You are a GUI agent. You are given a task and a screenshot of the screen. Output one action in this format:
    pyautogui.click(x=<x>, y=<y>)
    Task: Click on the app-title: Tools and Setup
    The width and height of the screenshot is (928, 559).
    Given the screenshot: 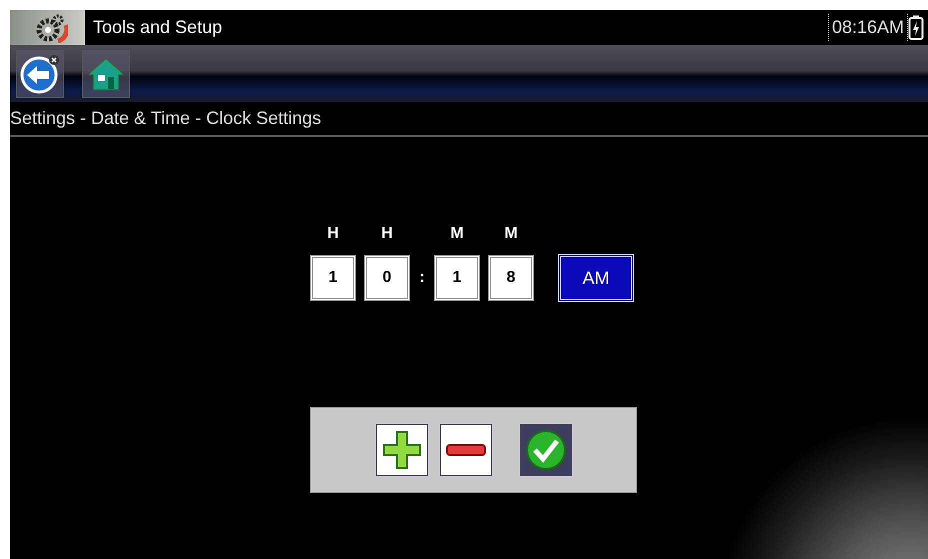 What is the action you would take?
    pyautogui.click(x=157, y=27)
    